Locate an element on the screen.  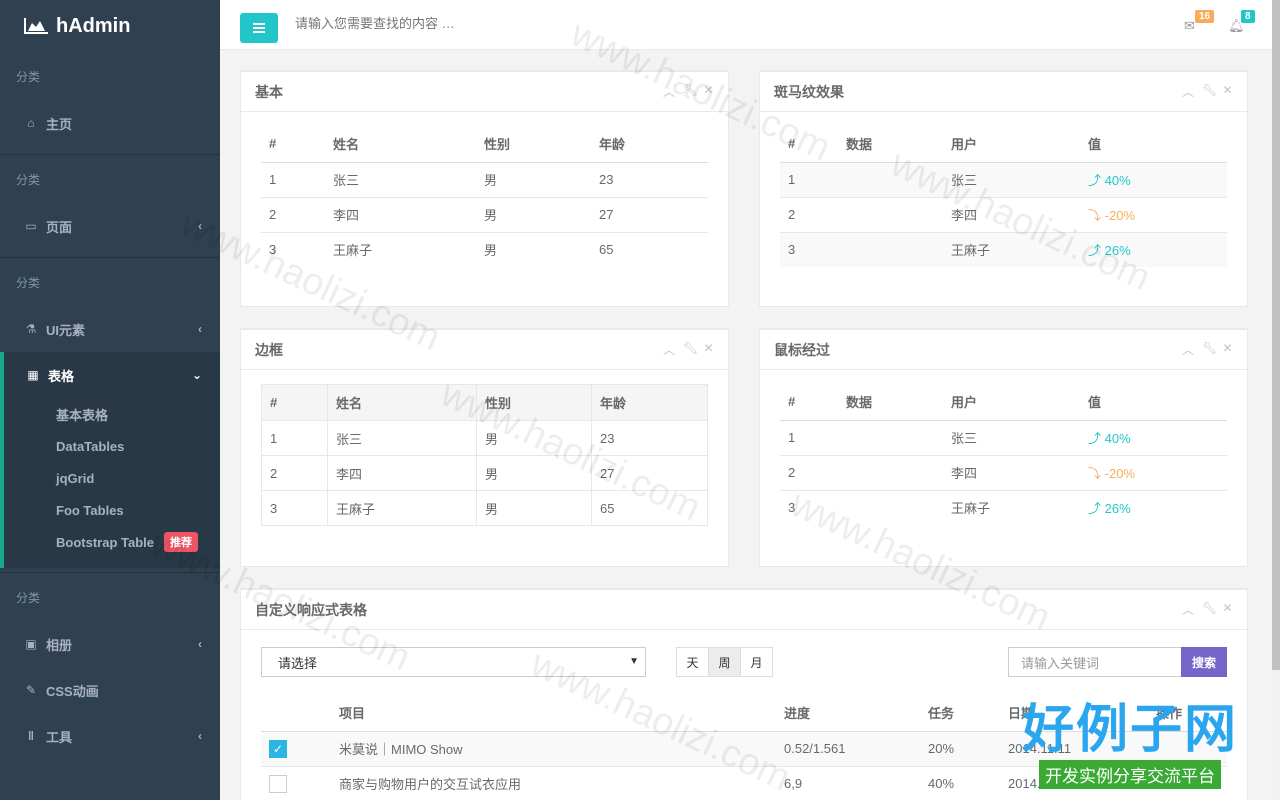
table-row: 1 张三 ⤴ 40% is located at coordinates (1003, 437).